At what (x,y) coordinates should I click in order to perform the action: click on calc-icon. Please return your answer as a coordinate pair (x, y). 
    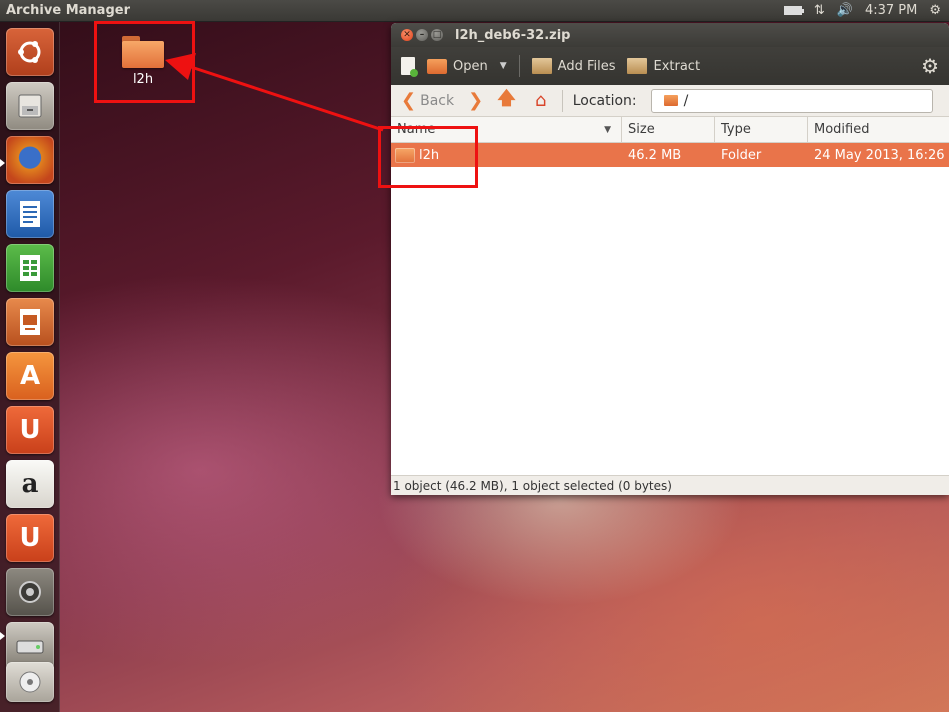
    Looking at the image, I should click on (30, 268).